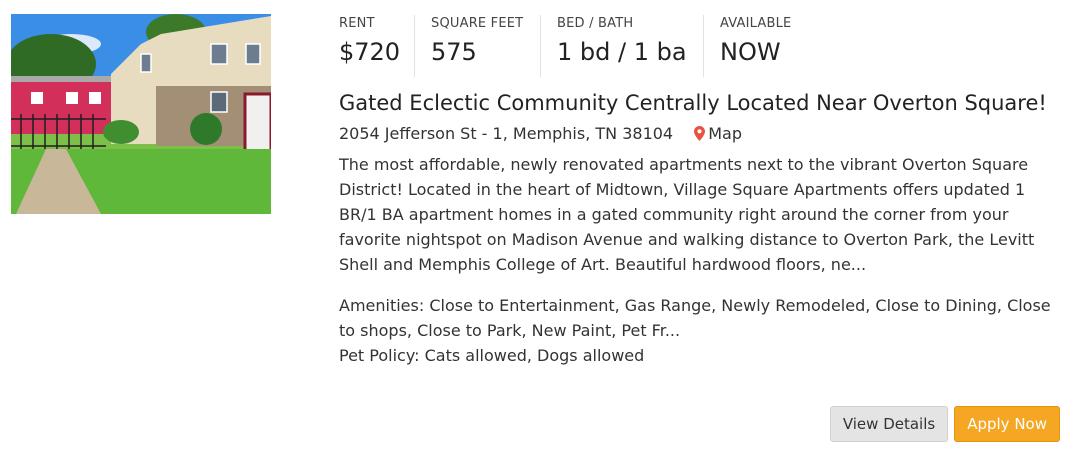 This screenshot has width=1078, height=451. I want to click on stat-label: AVAILABLE, so click(756, 23).